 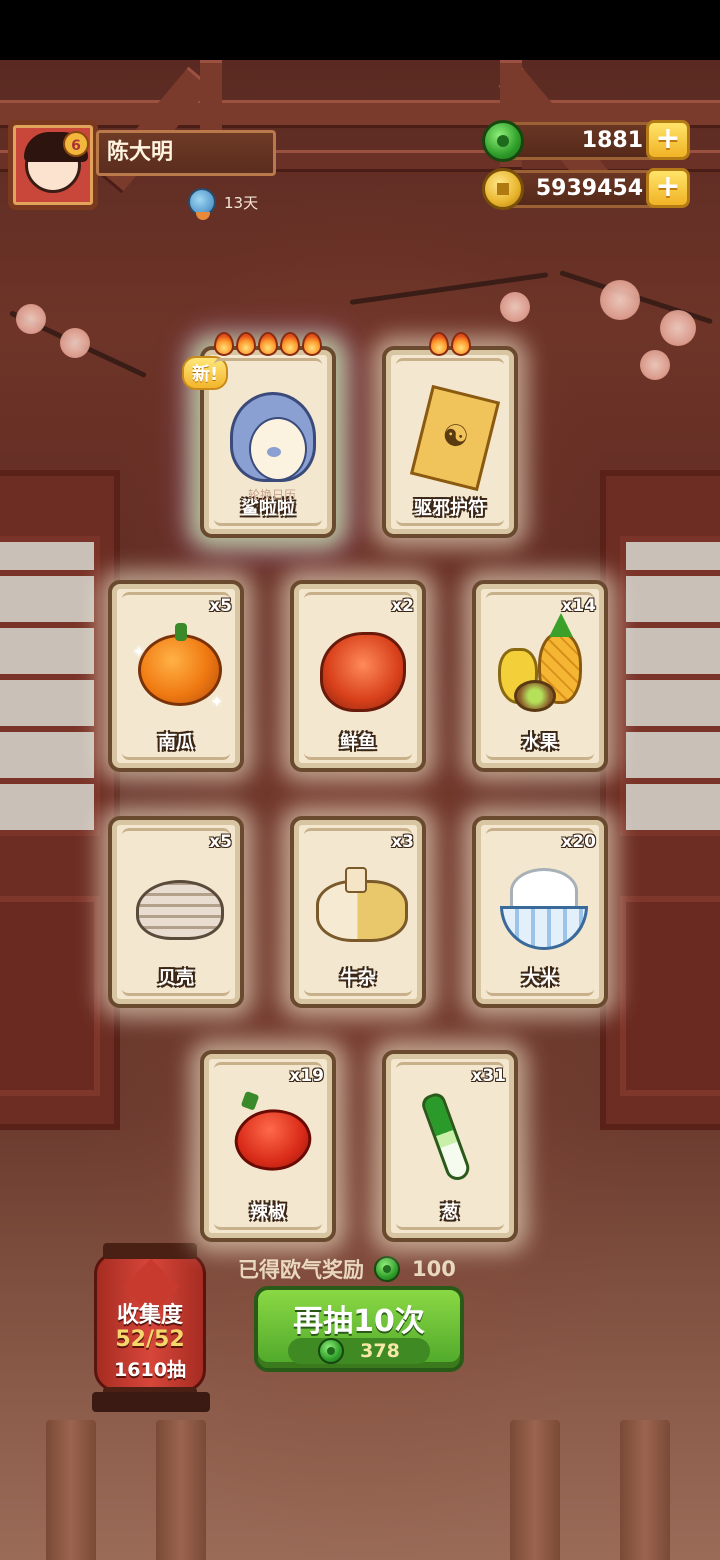 I want to click on reward-line: 已得欧气奖励 100, so click(x=347, y=1269).